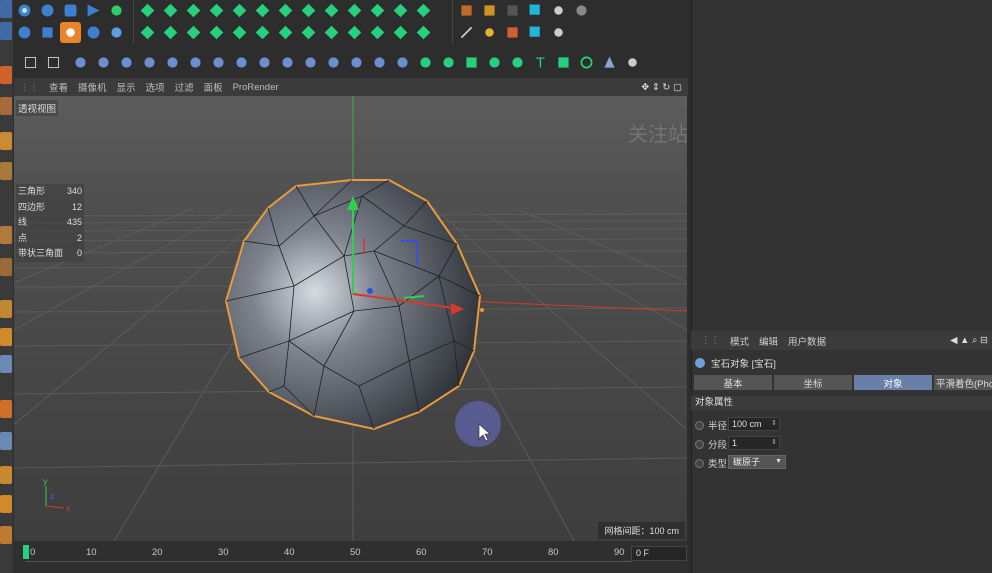 The height and width of the screenshot is (573, 992). I want to click on menu-item-mode: 模式, so click(739, 341).